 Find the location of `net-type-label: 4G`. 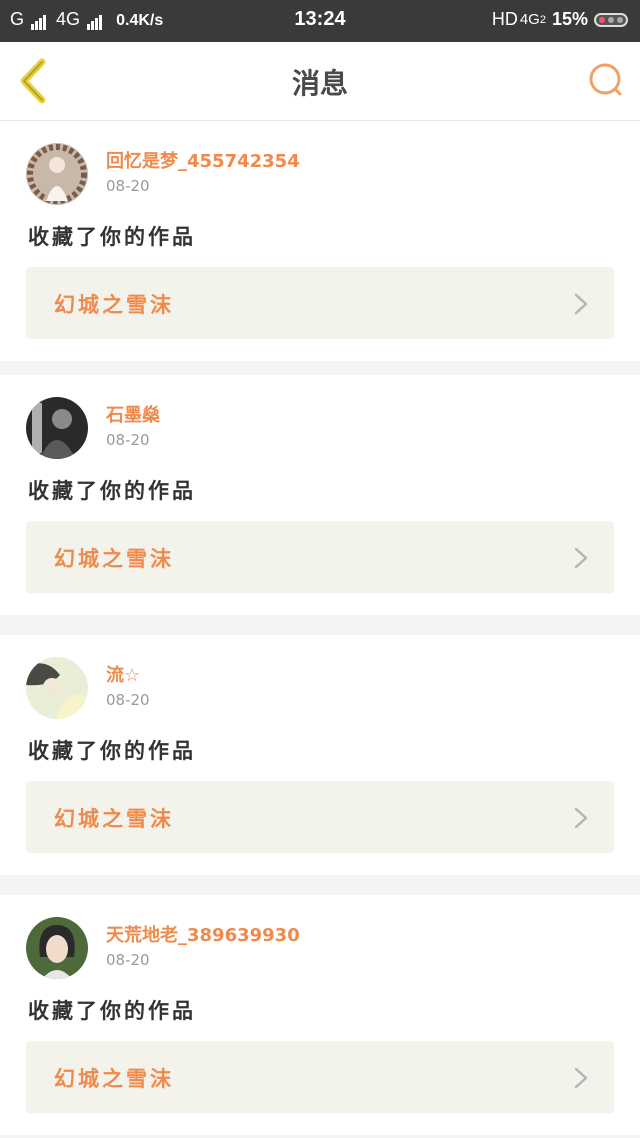

net-type-label: 4G is located at coordinates (529, 19).